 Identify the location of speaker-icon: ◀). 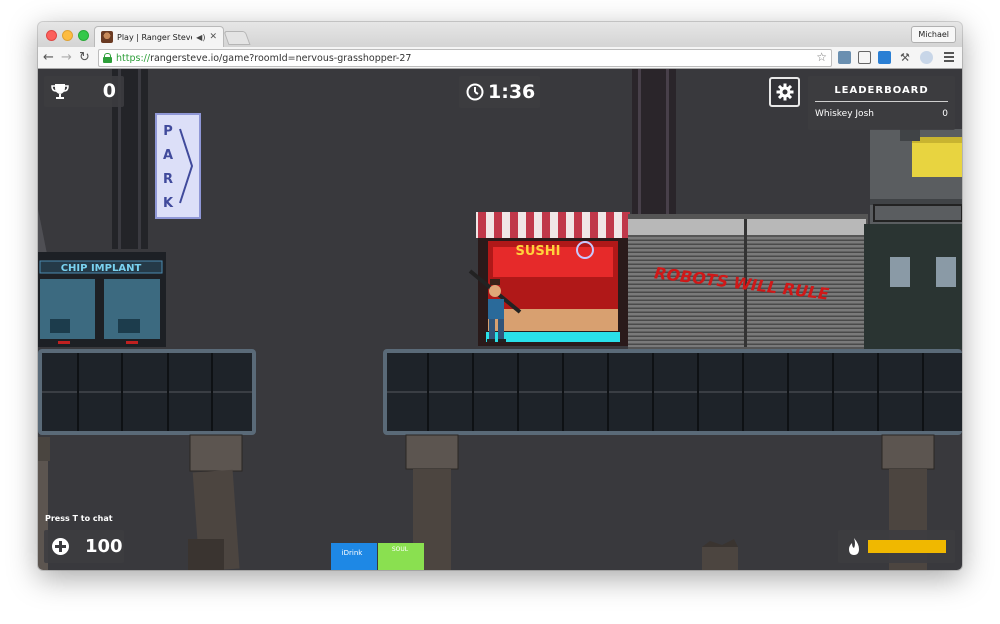
(200, 37).